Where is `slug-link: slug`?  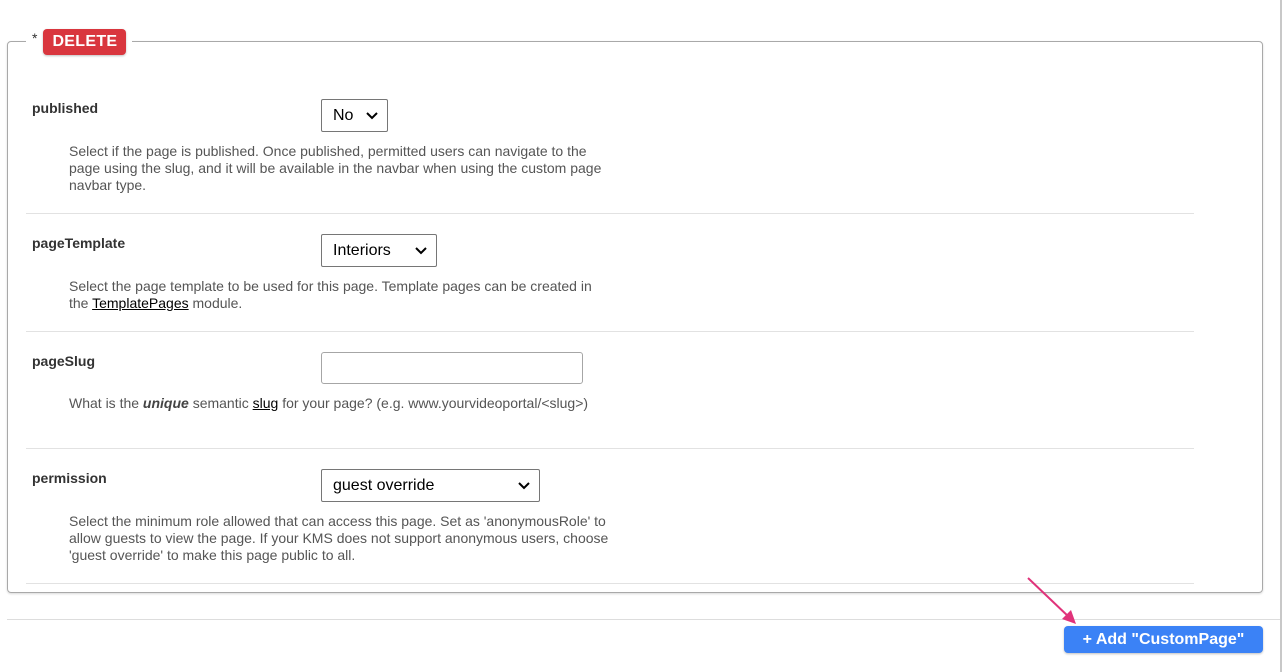 slug-link: slug is located at coordinates (266, 403).